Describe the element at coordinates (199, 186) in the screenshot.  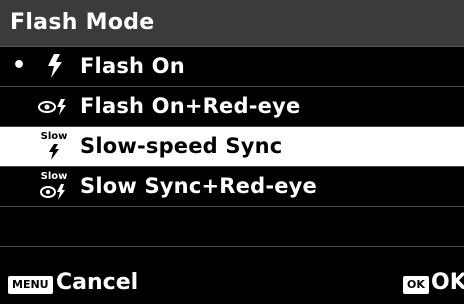
I see `menu-item-label: Slow Sync+Red-eye` at that location.